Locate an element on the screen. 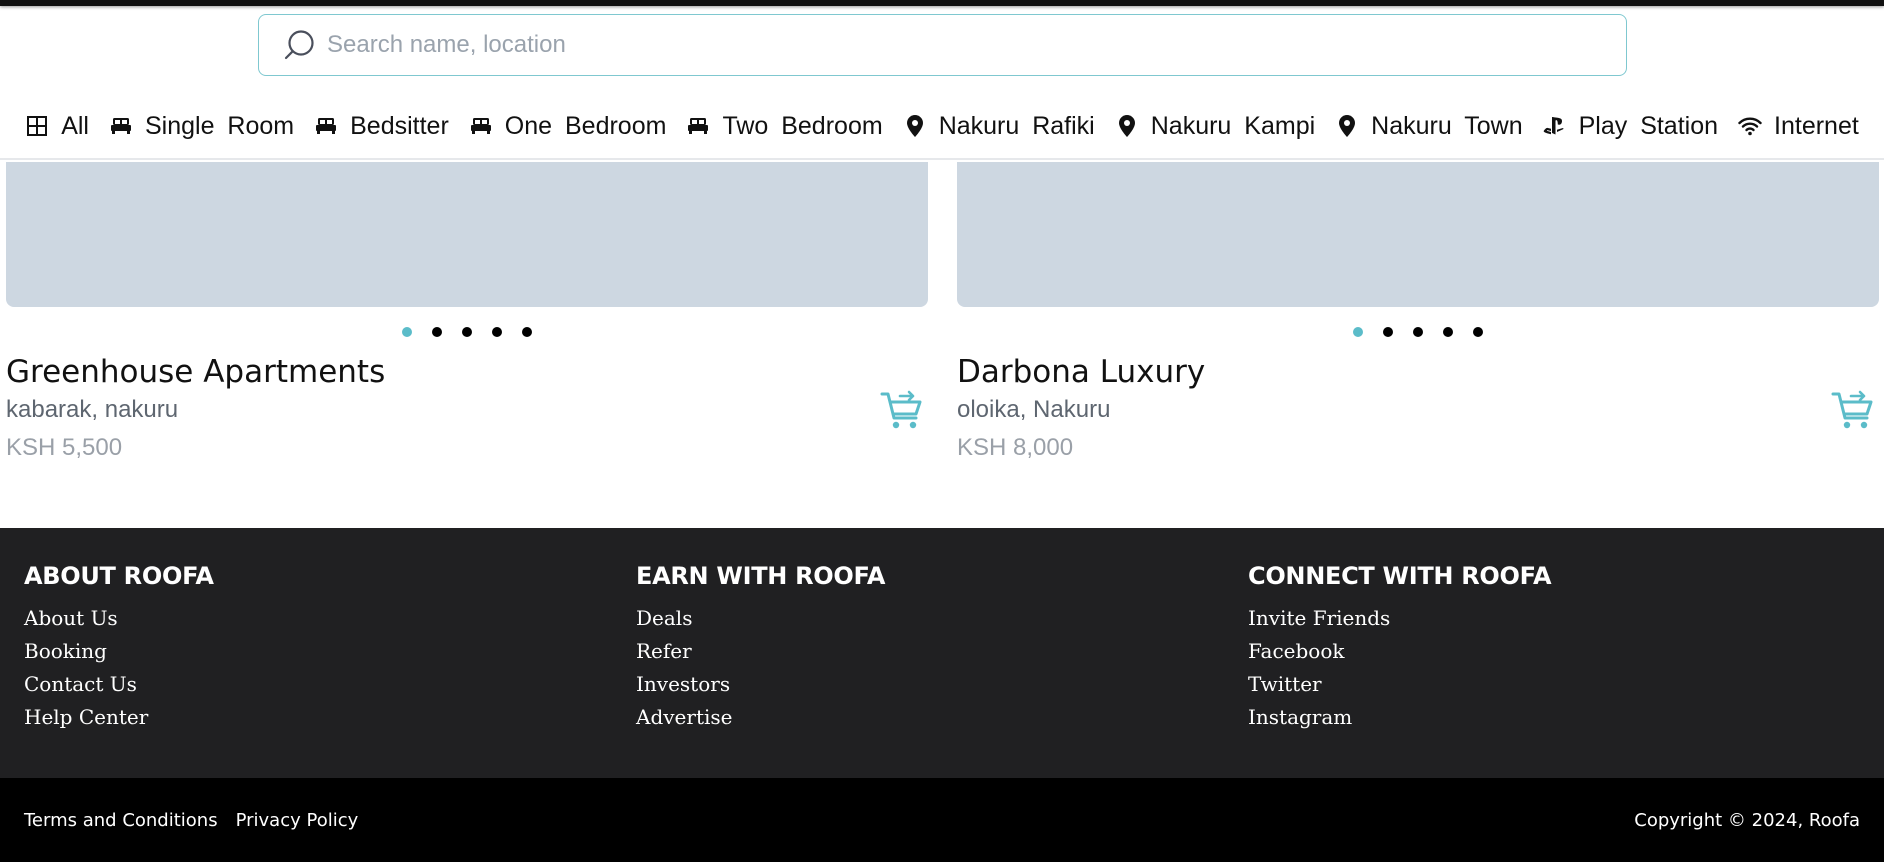 This screenshot has height=862, width=1884. footer-heading: EARN WITH ROOFA is located at coordinates (761, 576).